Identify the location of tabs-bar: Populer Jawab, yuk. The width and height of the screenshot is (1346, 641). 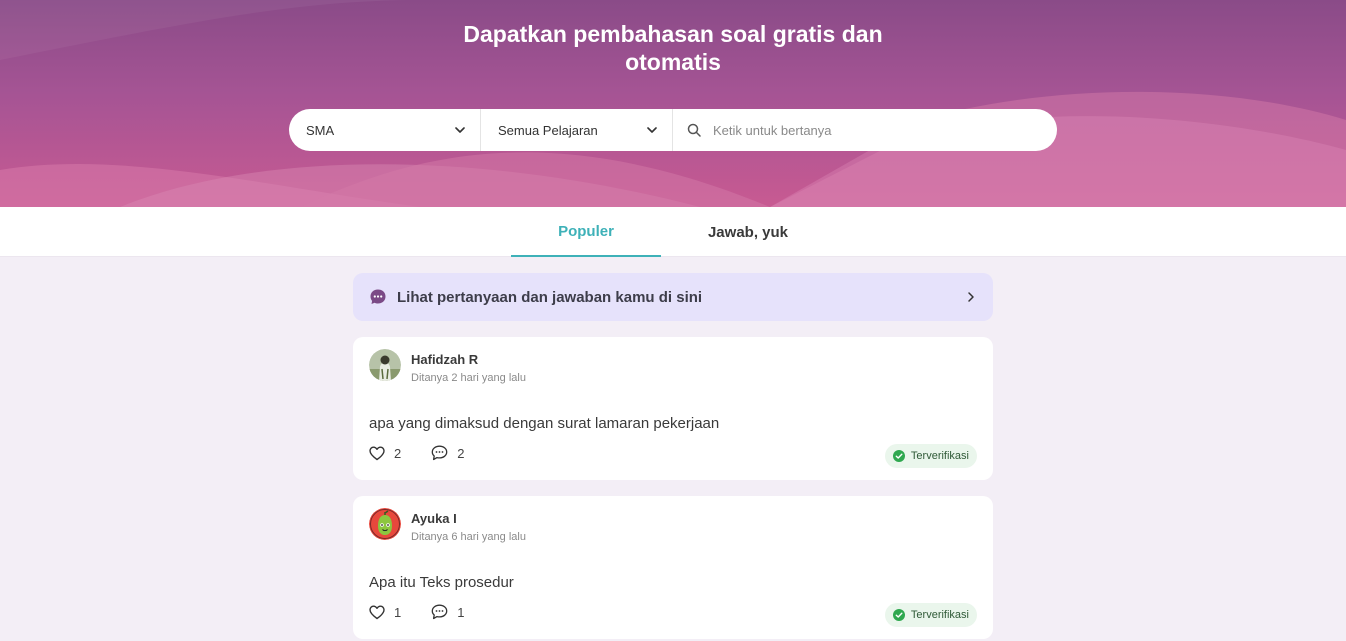
(673, 232).